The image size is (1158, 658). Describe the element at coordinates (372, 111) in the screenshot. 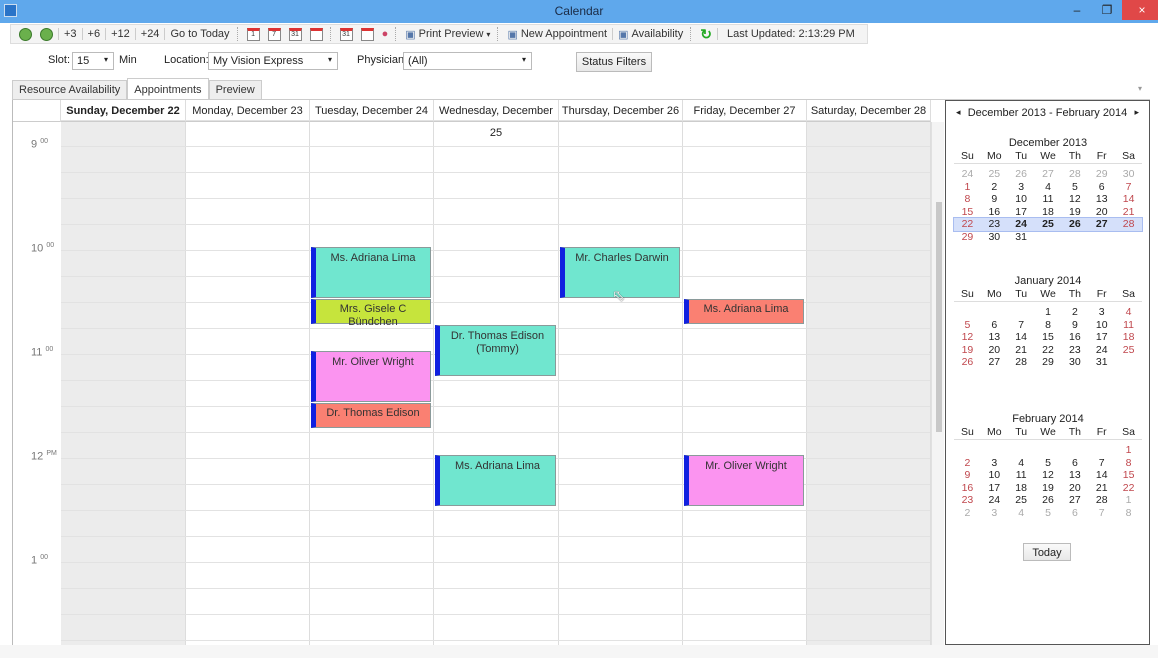

I see `day-header: Tuesday, December 24` at that location.